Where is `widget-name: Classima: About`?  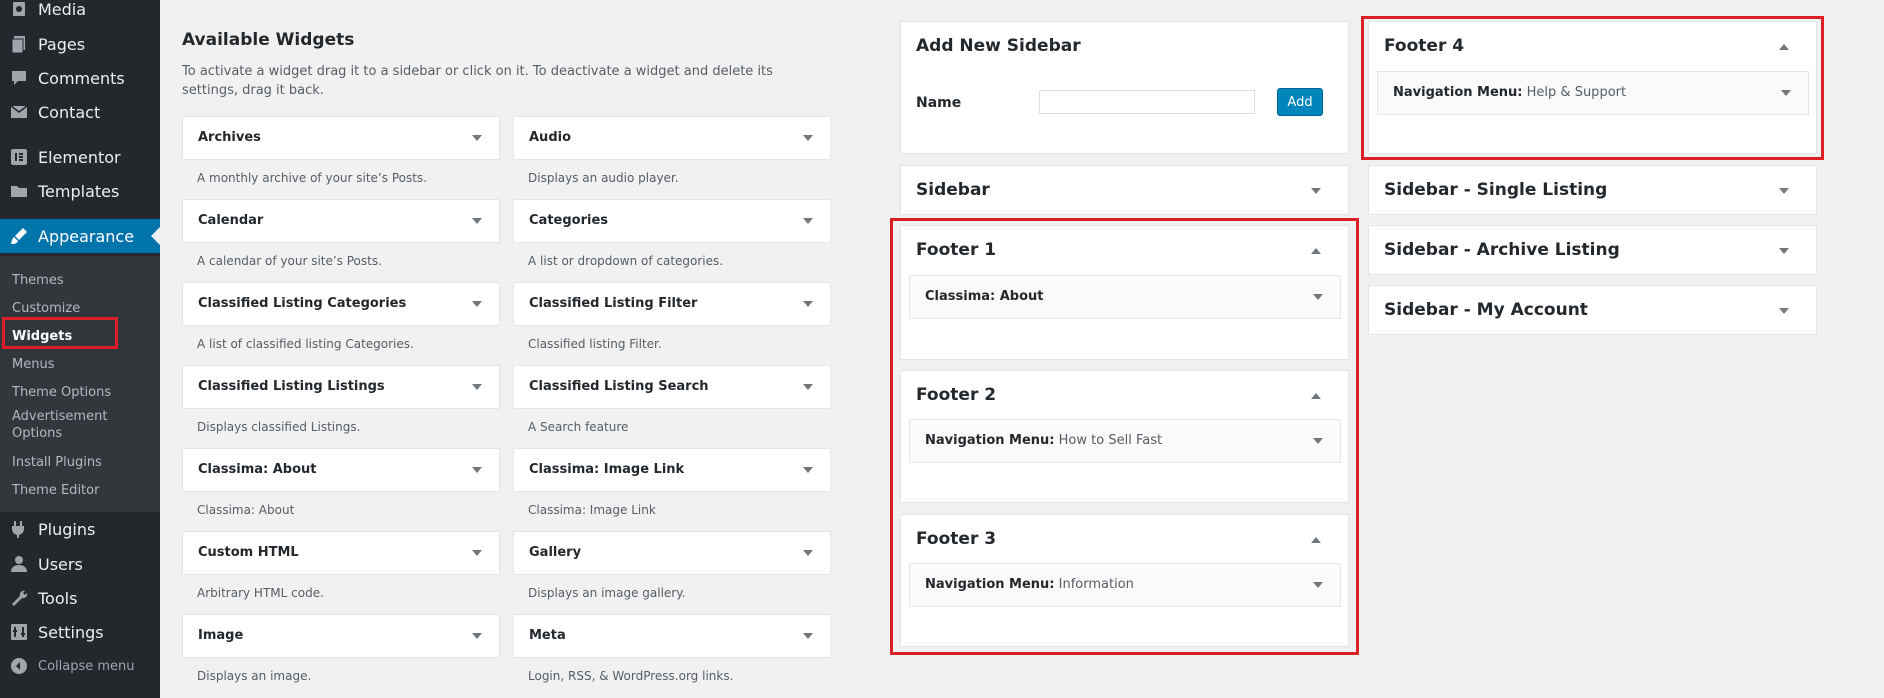 widget-name: Classima: About is located at coordinates (257, 469).